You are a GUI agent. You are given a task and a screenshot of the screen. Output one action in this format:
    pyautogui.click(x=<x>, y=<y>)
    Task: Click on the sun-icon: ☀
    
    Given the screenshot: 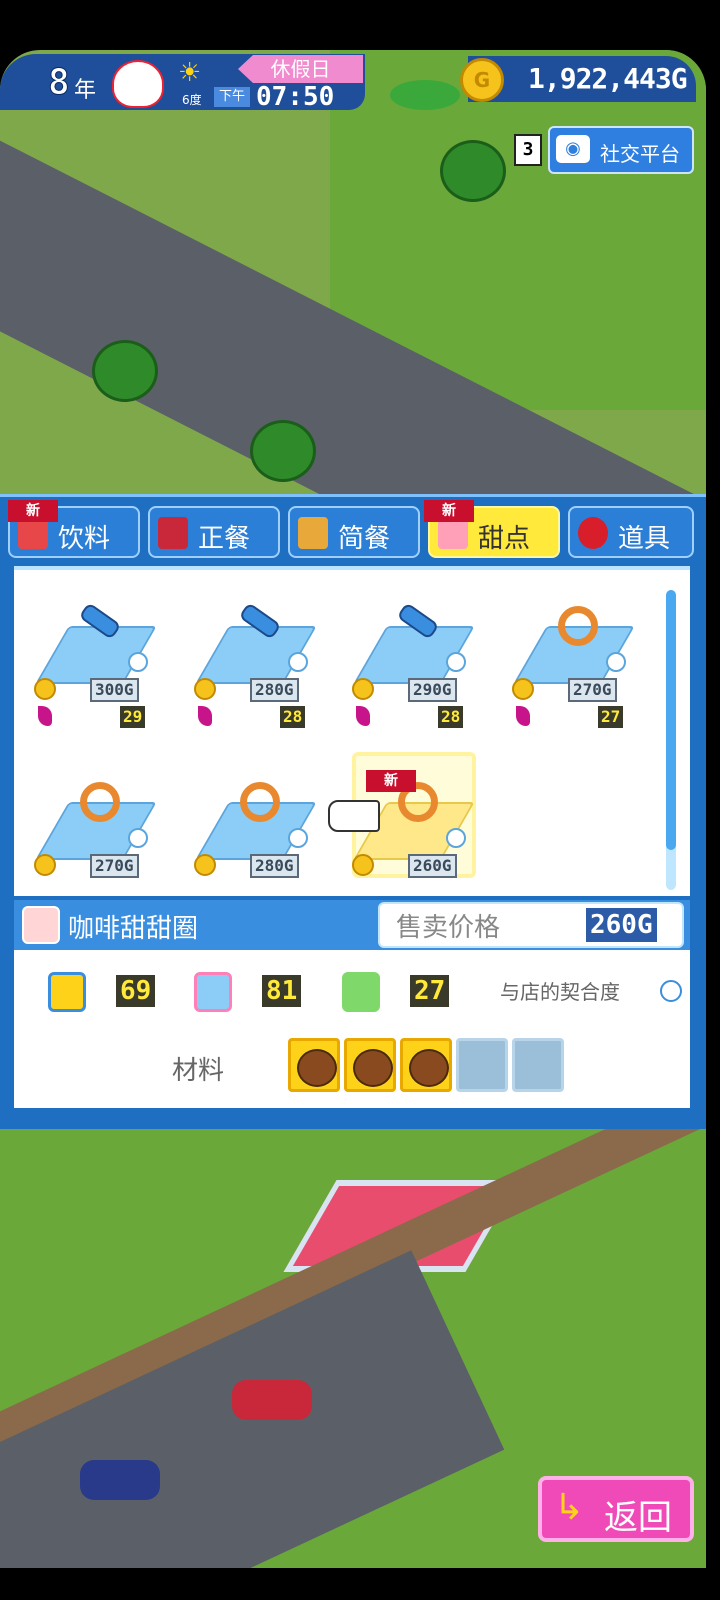 What is the action you would take?
    pyautogui.click(x=190, y=73)
    